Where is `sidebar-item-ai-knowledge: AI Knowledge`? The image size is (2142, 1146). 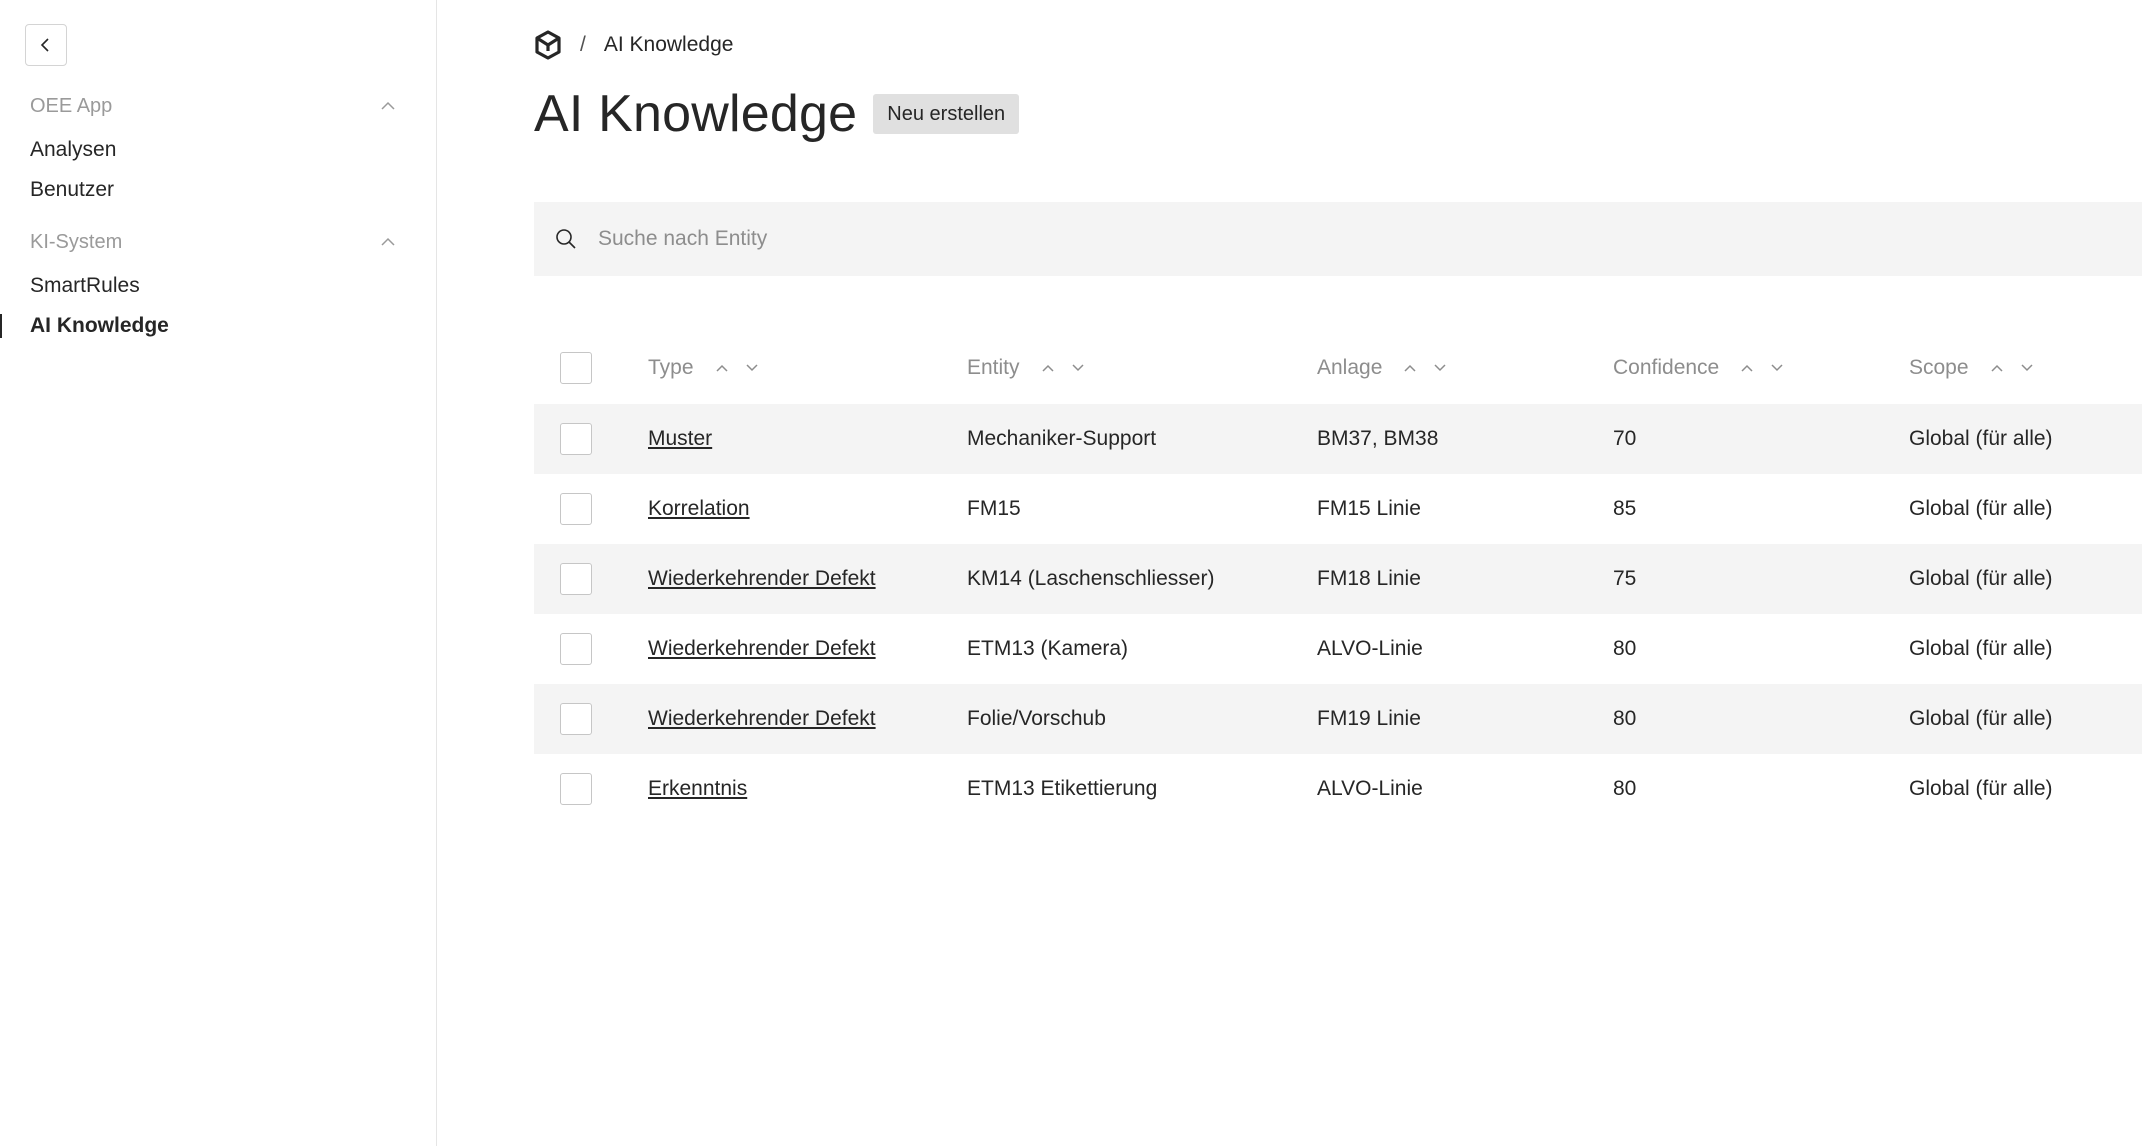 sidebar-item-ai-knowledge: AI Knowledge is located at coordinates (218, 326).